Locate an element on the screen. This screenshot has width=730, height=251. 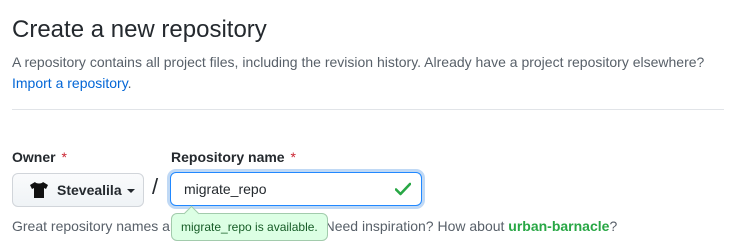
owner-label: Owner * is located at coordinates (39, 157).